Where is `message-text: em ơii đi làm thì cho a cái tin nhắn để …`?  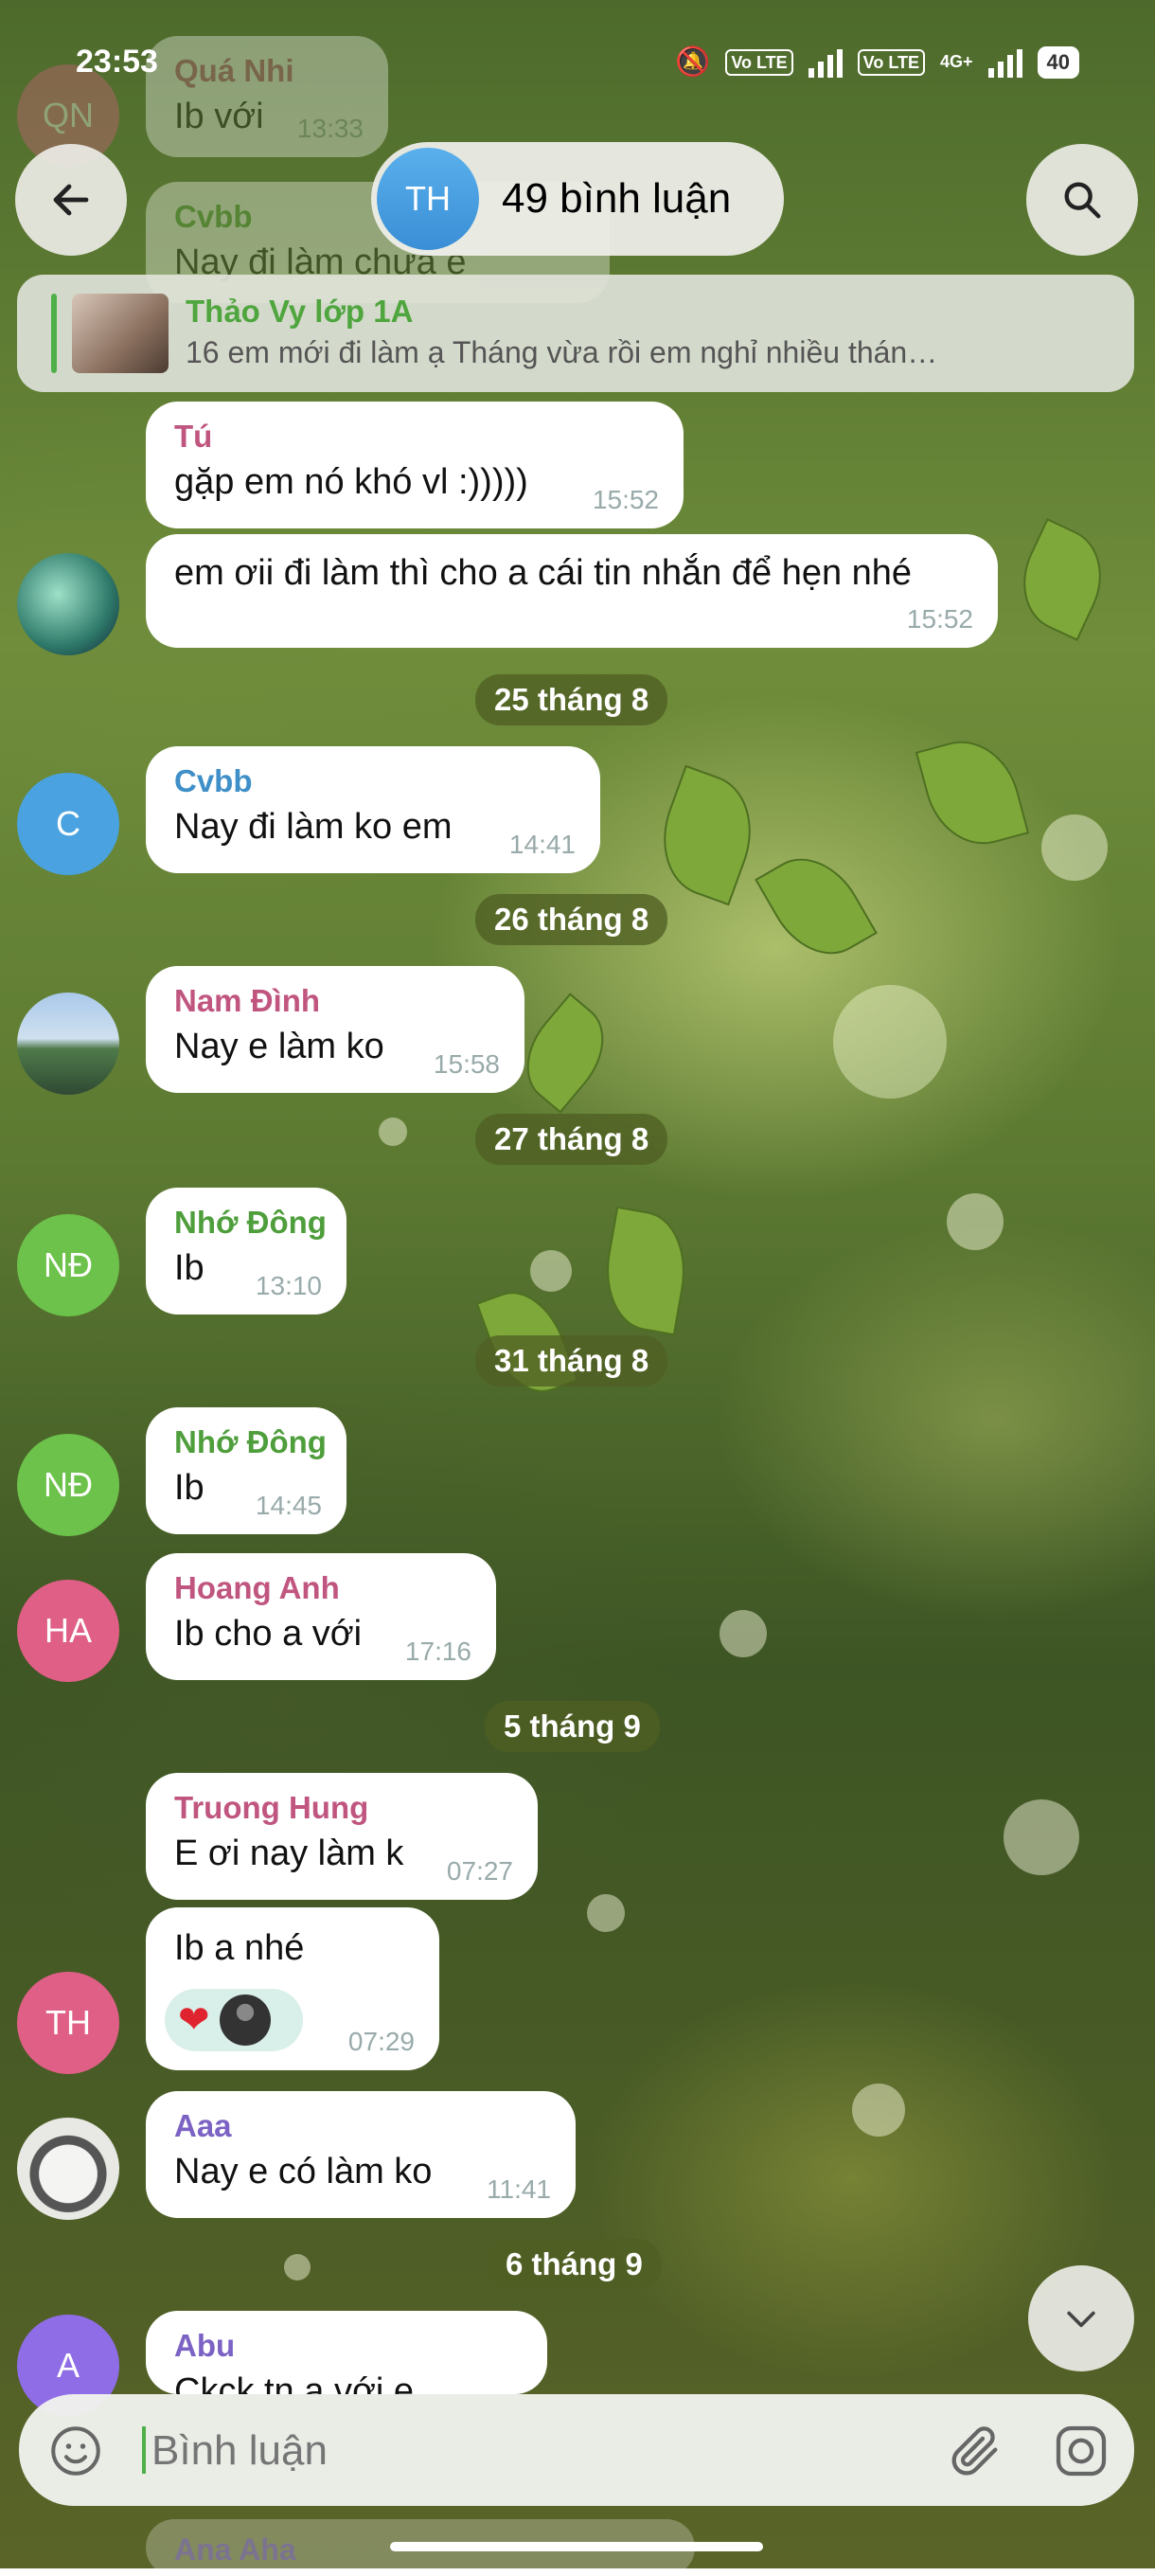
message-text: em ơii đi làm thì cho a cái tin nhắn để … is located at coordinates (543, 573).